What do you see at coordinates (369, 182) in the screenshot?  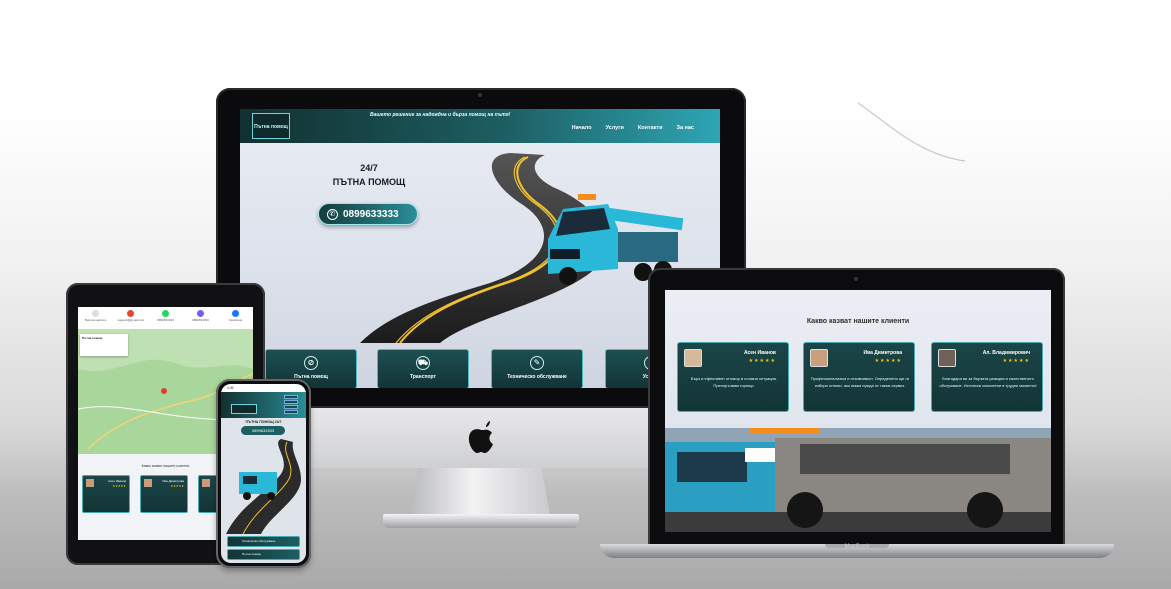 I see `hero-line-2: ПЪТНА ПОМОЩ` at bounding box center [369, 182].